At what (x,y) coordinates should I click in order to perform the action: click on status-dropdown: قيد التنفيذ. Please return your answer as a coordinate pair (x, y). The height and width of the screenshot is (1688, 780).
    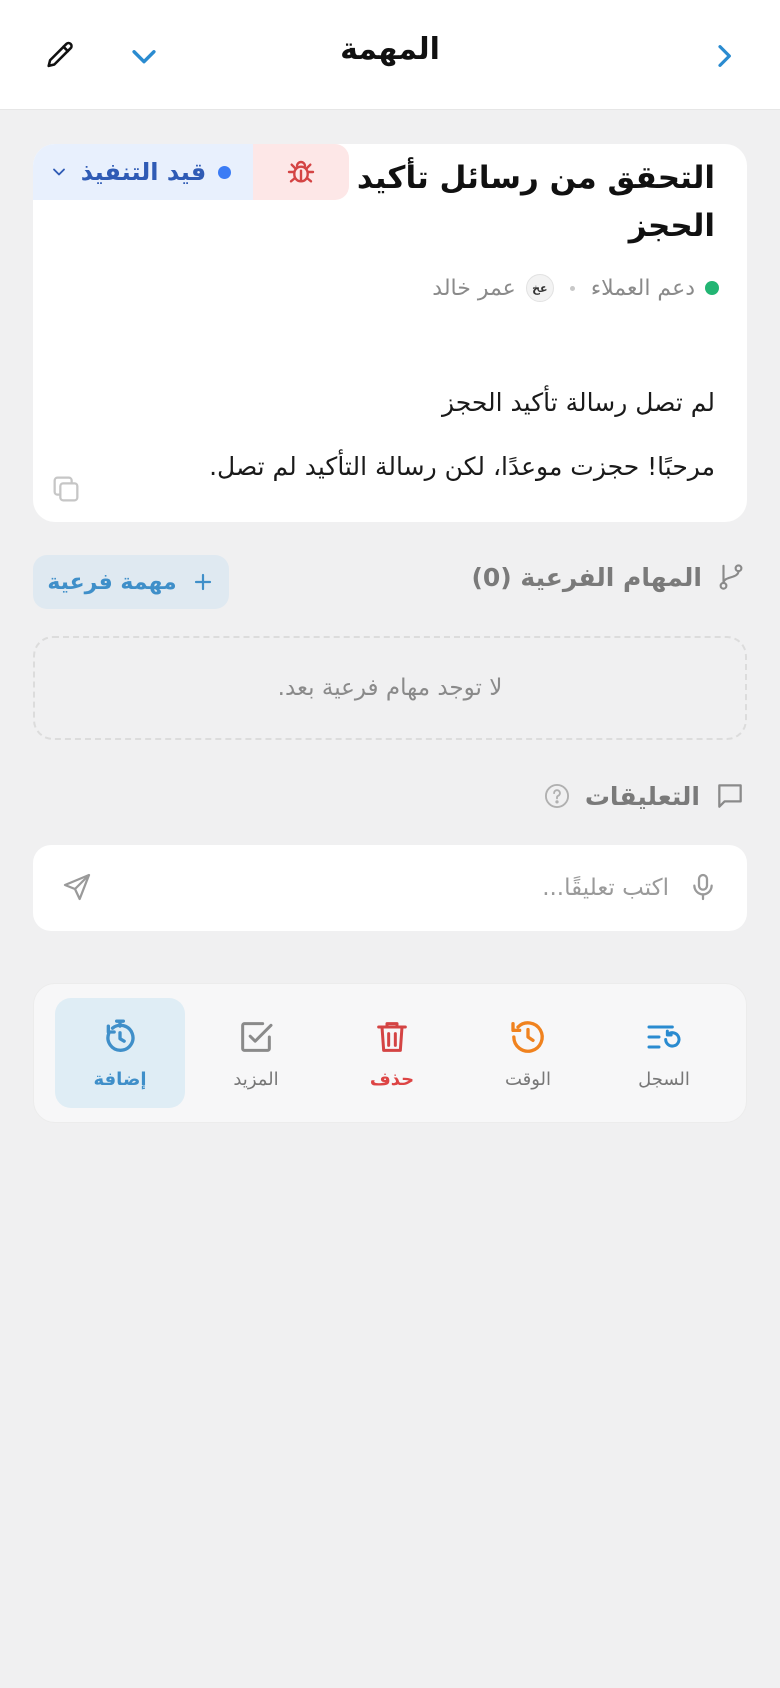
    Looking at the image, I should click on (144, 172).